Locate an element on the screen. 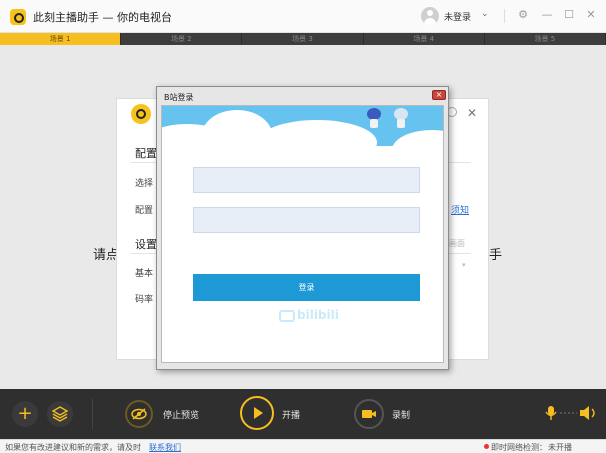 This screenshot has width=606, height=453. login-status-label: 未登录 is located at coordinates (457, 16).